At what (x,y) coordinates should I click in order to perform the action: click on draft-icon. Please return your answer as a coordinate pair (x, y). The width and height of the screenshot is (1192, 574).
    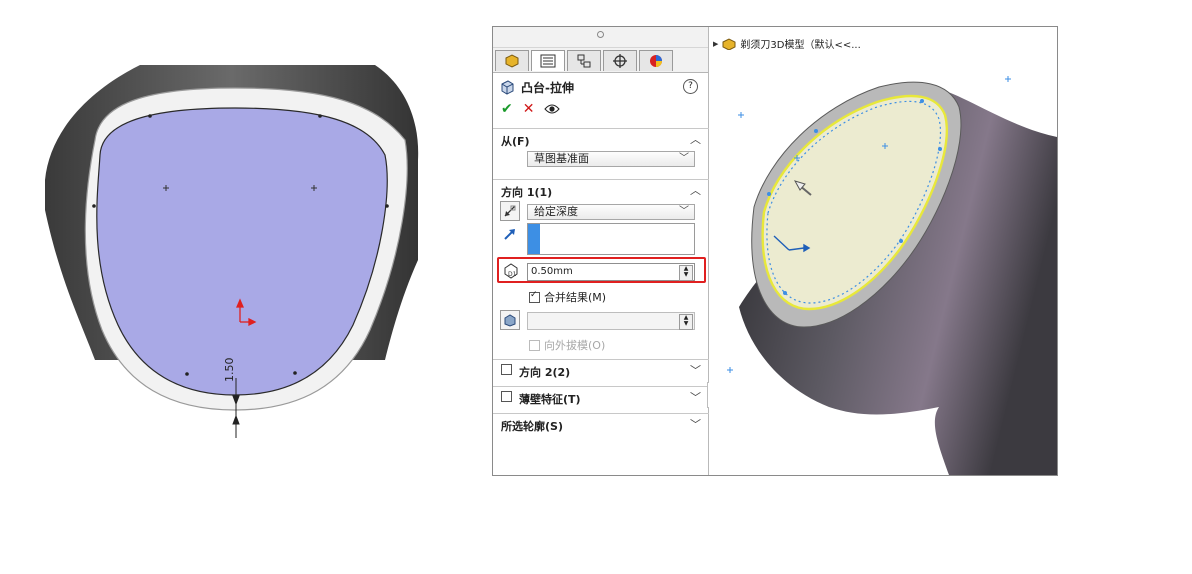
    Looking at the image, I should click on (510, 320).